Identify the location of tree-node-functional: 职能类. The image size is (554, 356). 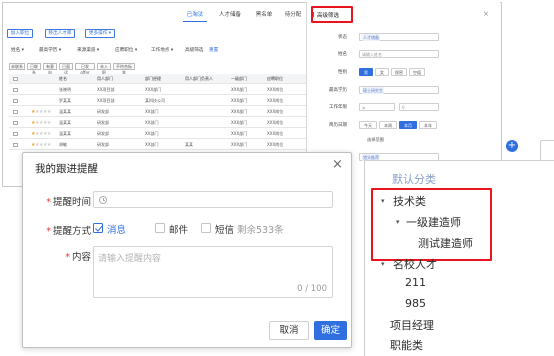
(406, 345).